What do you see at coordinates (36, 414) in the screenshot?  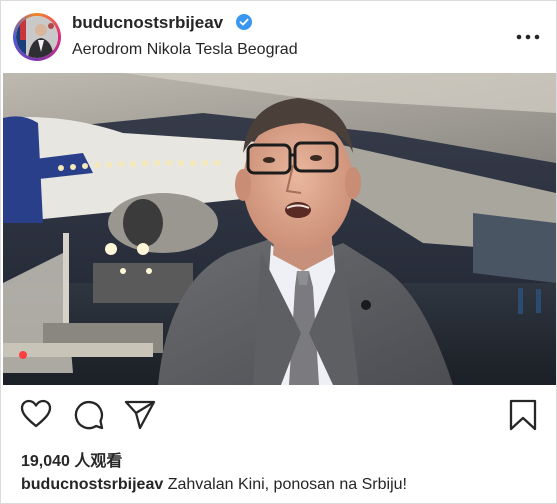 I see `heart-icon` at bounding box center [36, 414].